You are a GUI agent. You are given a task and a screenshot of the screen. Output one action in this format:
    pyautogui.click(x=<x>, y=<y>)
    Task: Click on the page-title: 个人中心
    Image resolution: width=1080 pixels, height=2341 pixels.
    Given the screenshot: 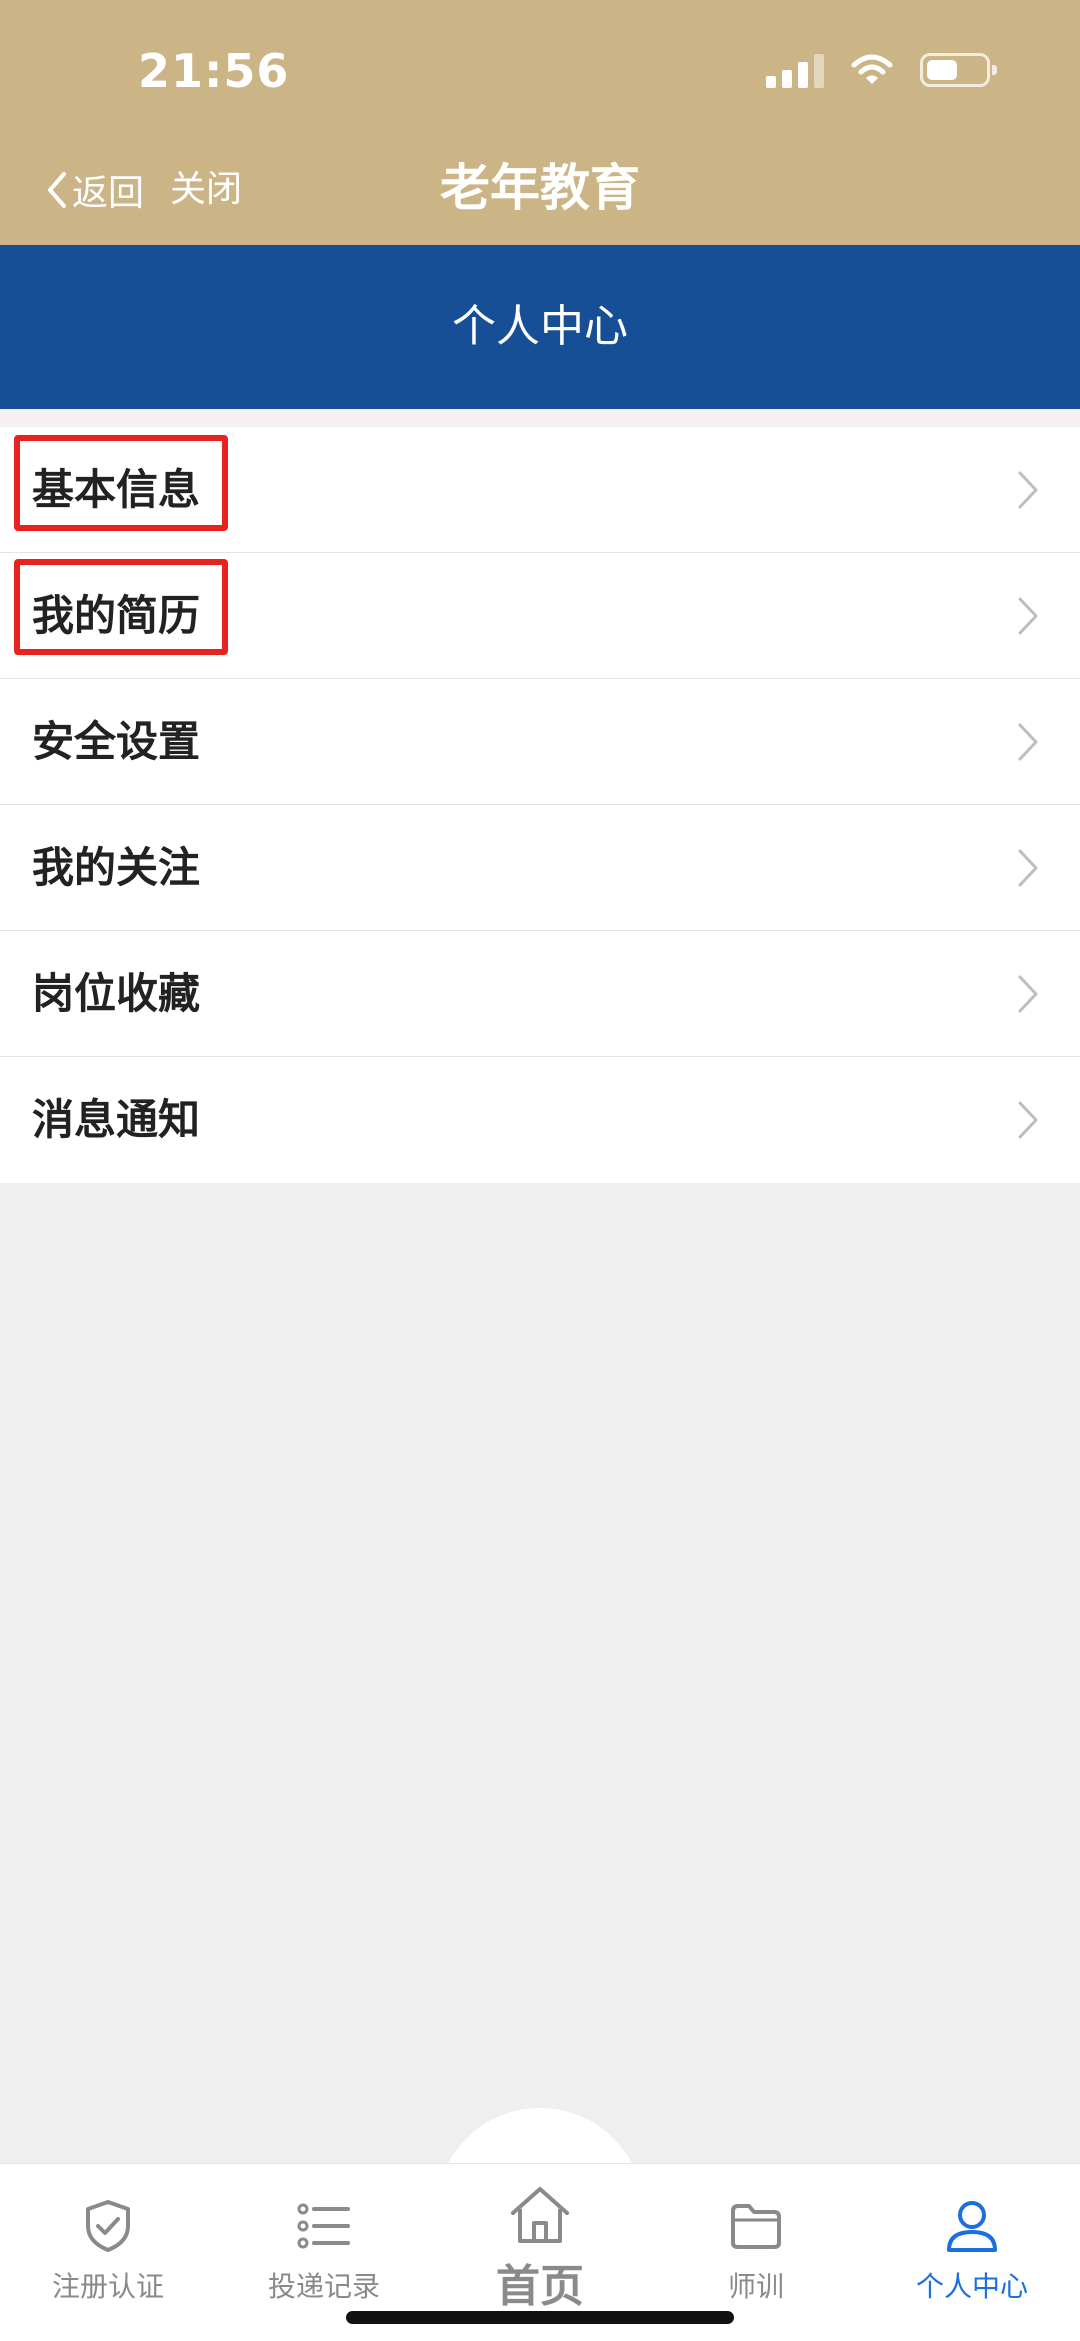 What is the action you would take?
    pyautogui.click(x=540, y=326)
    